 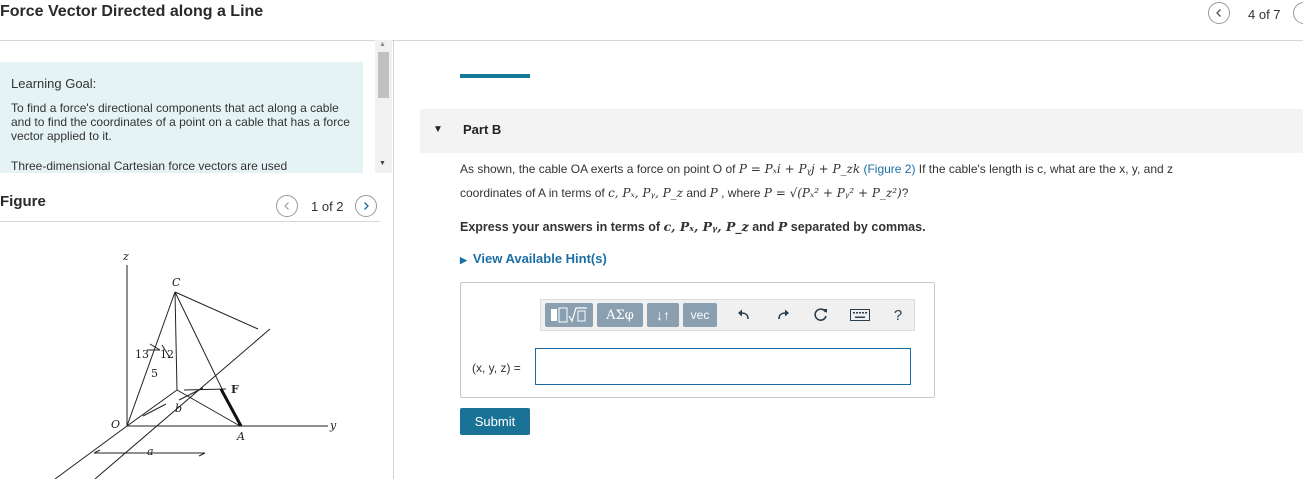 What do you see at coordinates (54, 83) in the screenshot?
I see `learning-goal-heading: Learning Goal:` at bounding box center [54, 83].